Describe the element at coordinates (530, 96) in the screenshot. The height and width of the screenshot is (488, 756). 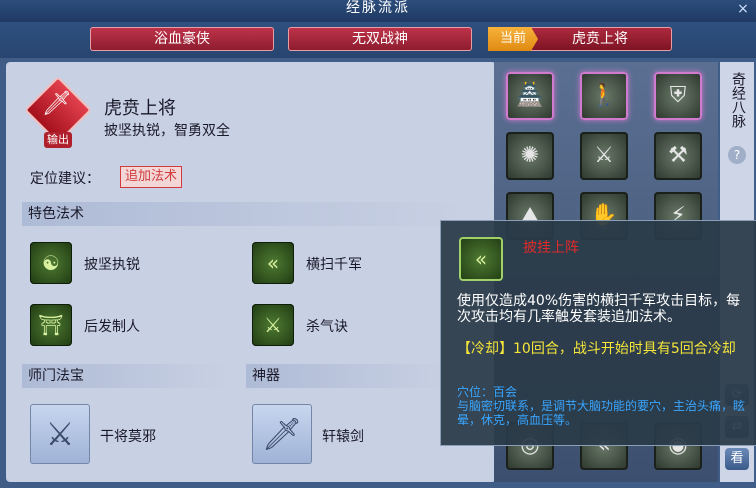
I see `meridian-cell: 🏯` at that location.